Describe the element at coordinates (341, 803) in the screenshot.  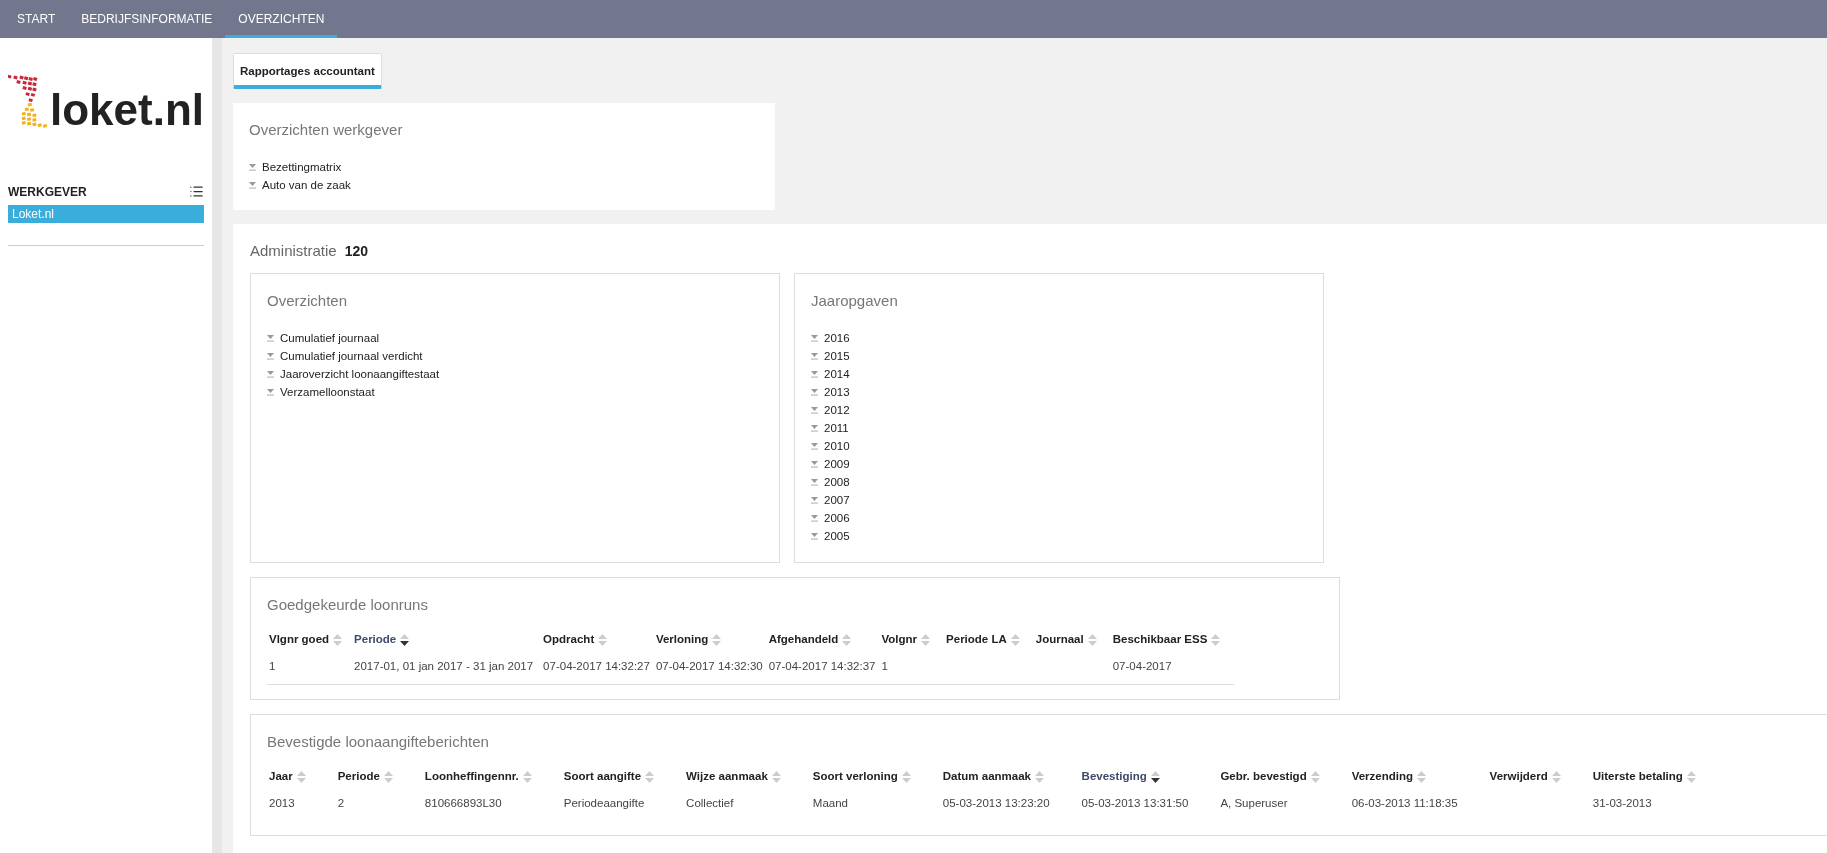
I see `table-cell-text: 2` at that location.